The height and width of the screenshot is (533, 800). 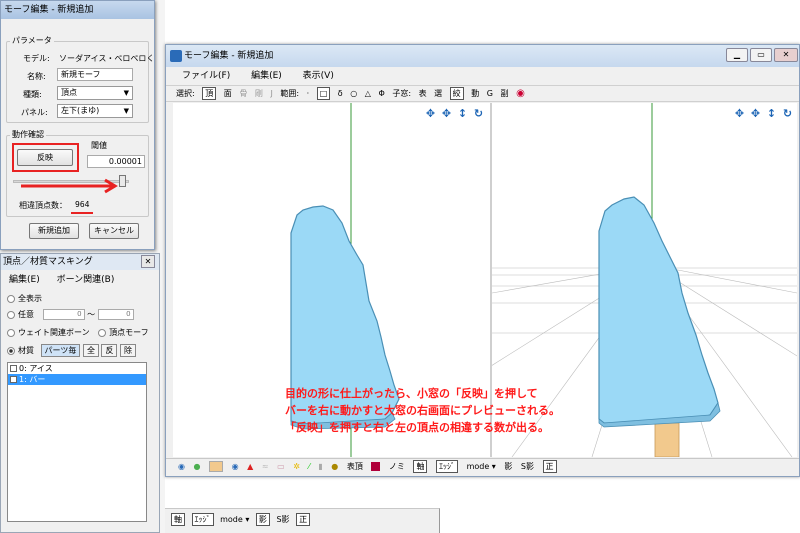 What do you see at coordinates (228, 93) in the screenshot?
I see `select-face-button: 面` at bounding box center [228, 93].